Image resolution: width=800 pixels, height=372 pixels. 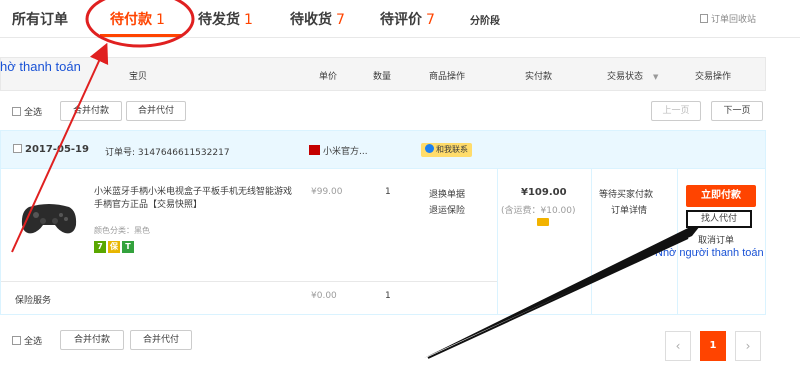 What do you see at coordinates (219, 20) in the screenshot?
I see `tab-pending-shipment-label: 待发货` at bounding box center [219, 20].